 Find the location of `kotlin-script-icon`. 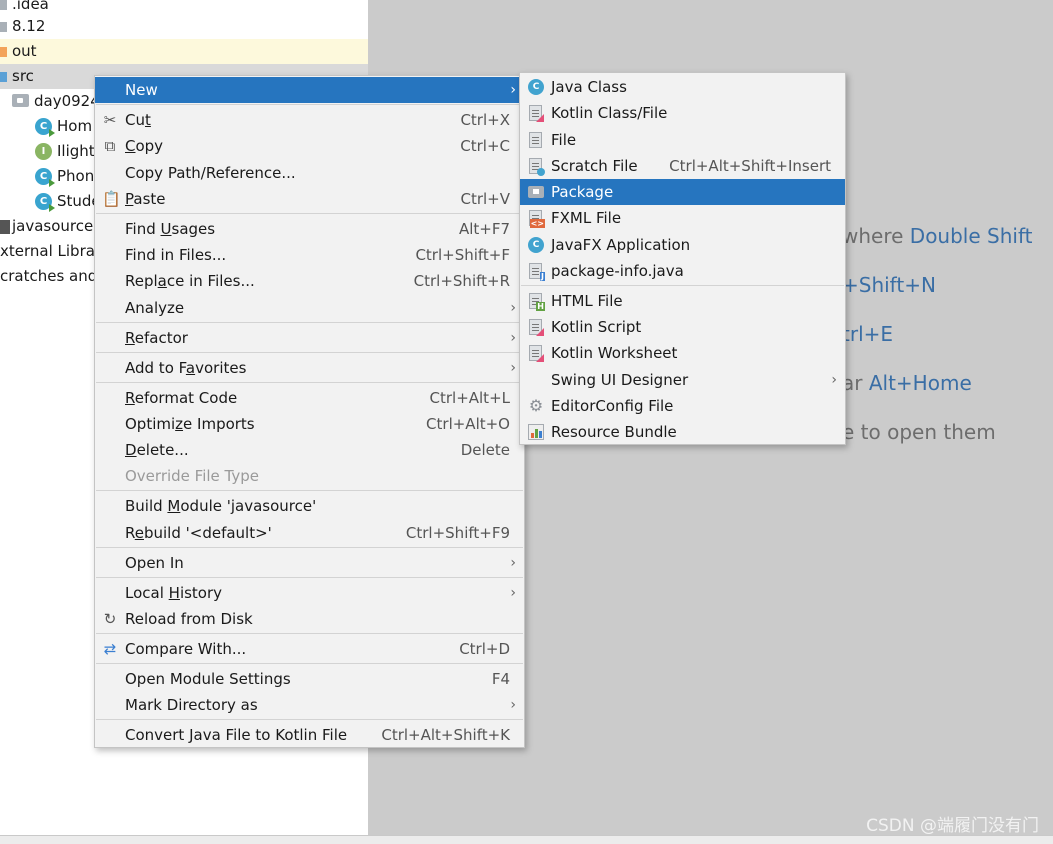

kotlin-script-icon is located at coordinates (536, 327).